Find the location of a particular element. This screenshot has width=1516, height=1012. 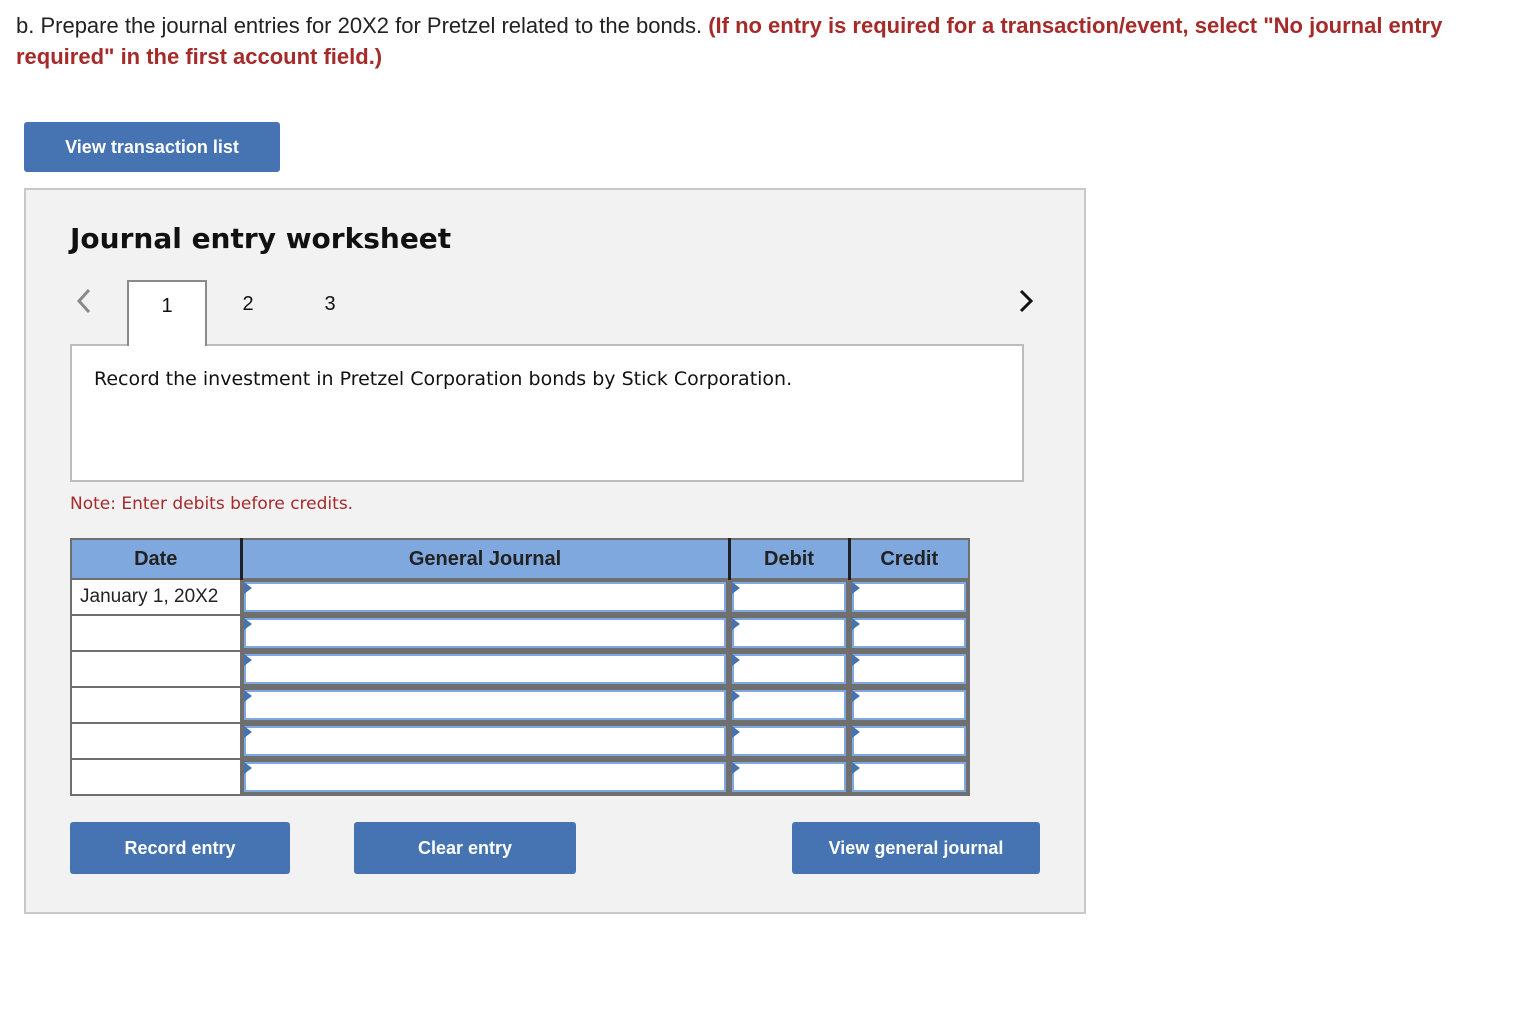

table-row: January 1, 20X2 is located at coordinates (520, 597).